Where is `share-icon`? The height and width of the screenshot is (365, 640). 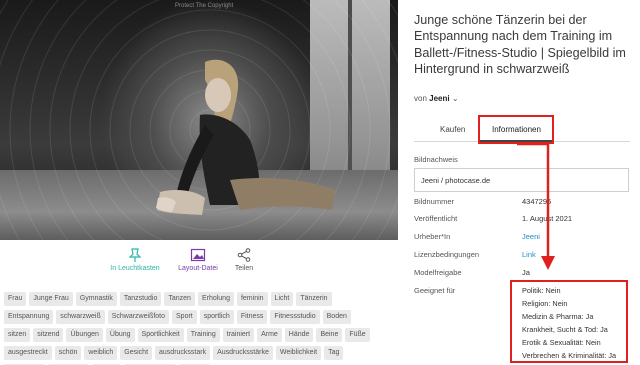 share-icon is located at coordinates (244, 255).